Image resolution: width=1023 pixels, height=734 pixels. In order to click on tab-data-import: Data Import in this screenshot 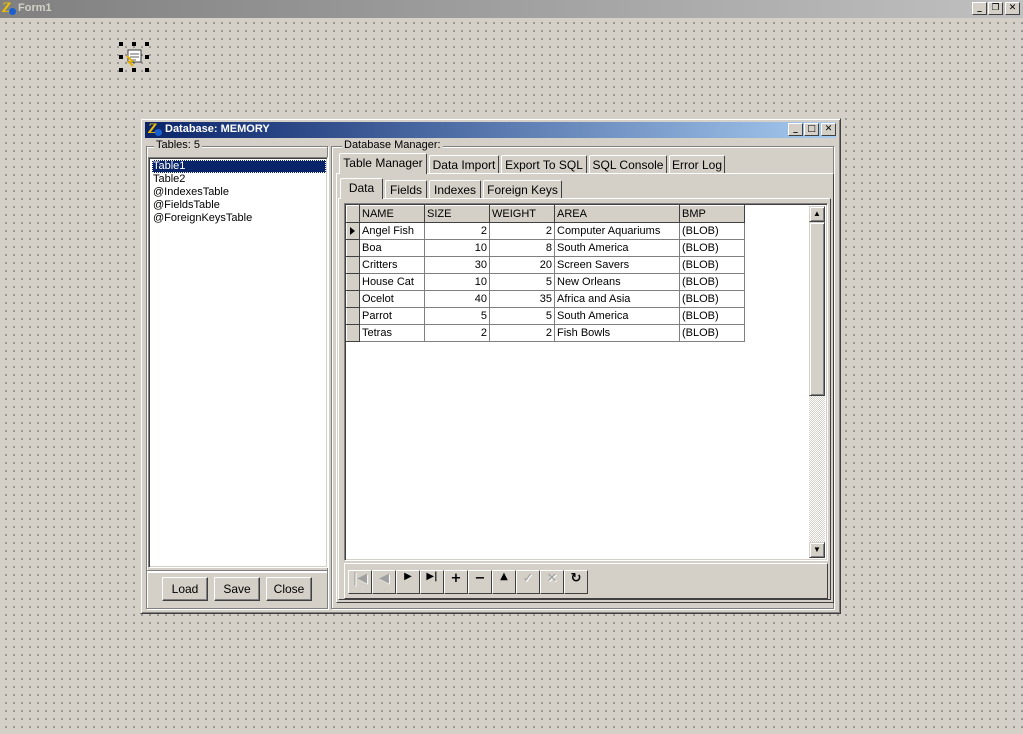, I will do `click(464, 164)`.